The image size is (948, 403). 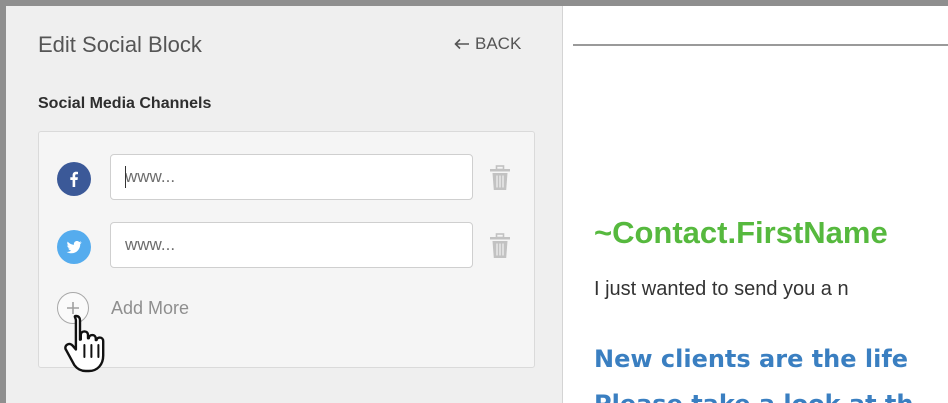 I want to click on back-label: BACK, so click(x=498, y=43).